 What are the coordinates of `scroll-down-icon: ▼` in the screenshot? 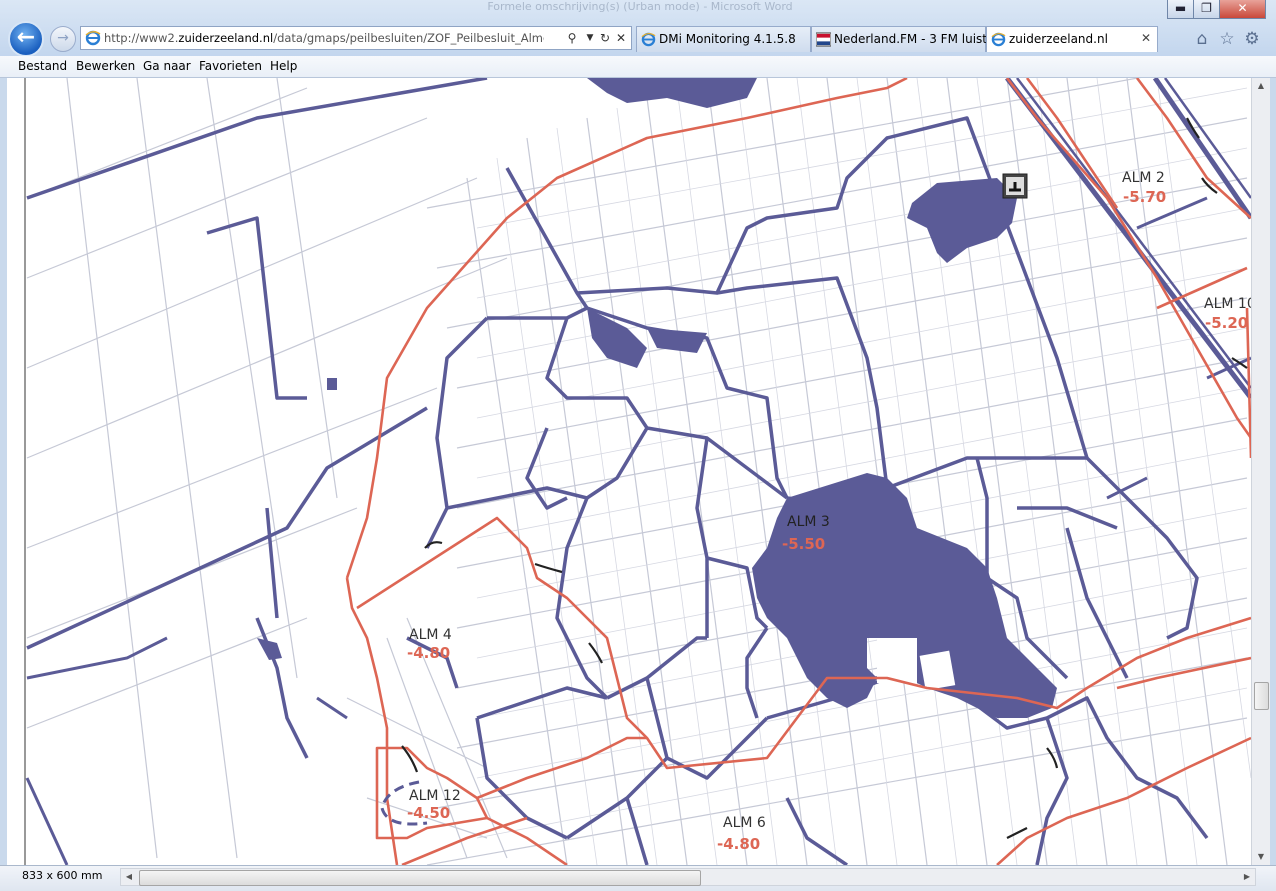 It's located at (1261, 857).